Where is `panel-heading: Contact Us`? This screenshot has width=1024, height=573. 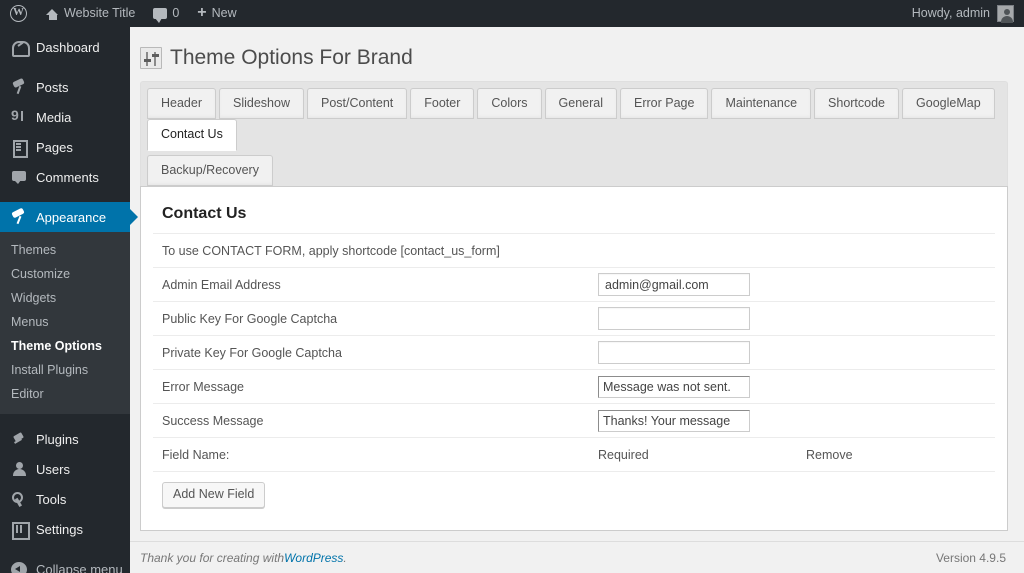
panel-heading: Contact Us is located at coordinates (204, 213).